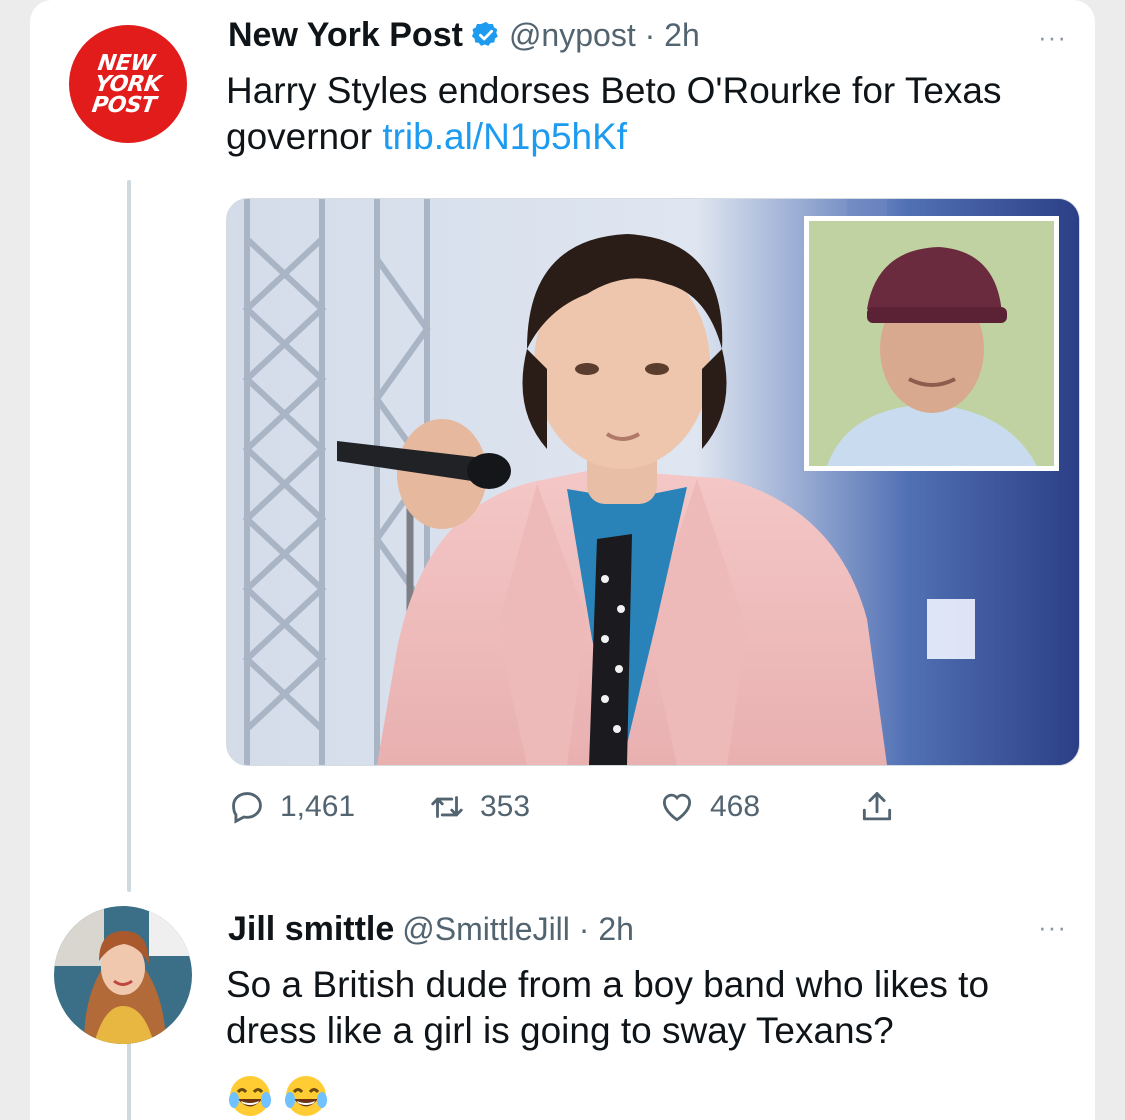 This screenshot has width=1125, height=1120. I want to click on author-handle-time: @nypost · 2h, so click(604, 34).